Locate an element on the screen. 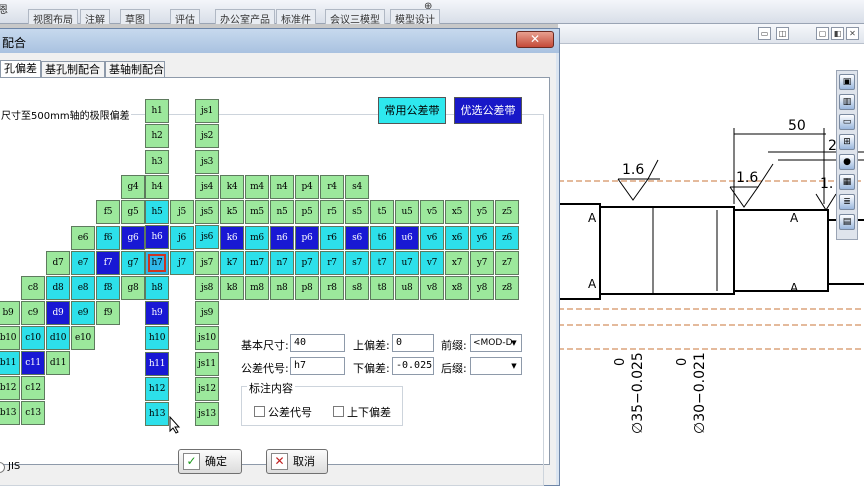 Image resolution: width=864 pixels, height=486 pixels. tolerance-cell-js8: js8 is located at coordinates (207, 287).